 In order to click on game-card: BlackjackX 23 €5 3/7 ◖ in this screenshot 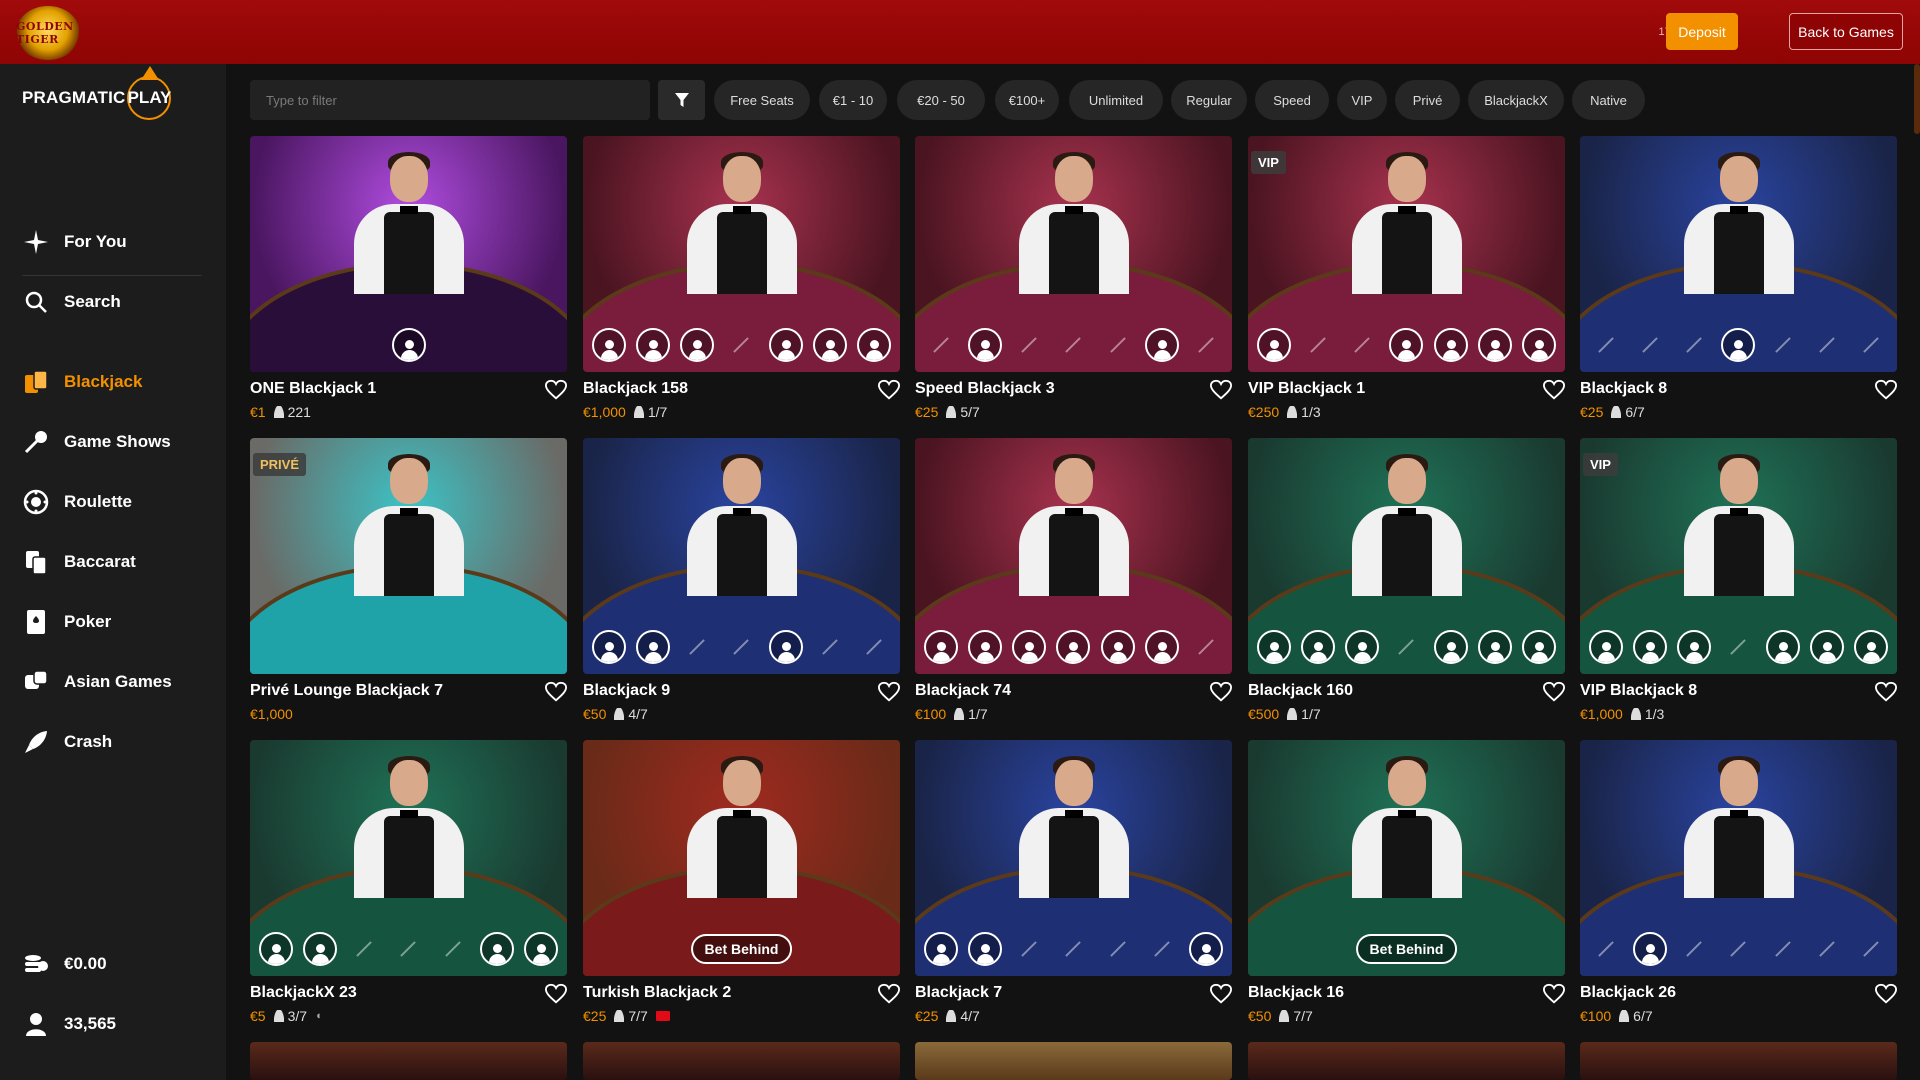, I will do `click(409, 882)`.